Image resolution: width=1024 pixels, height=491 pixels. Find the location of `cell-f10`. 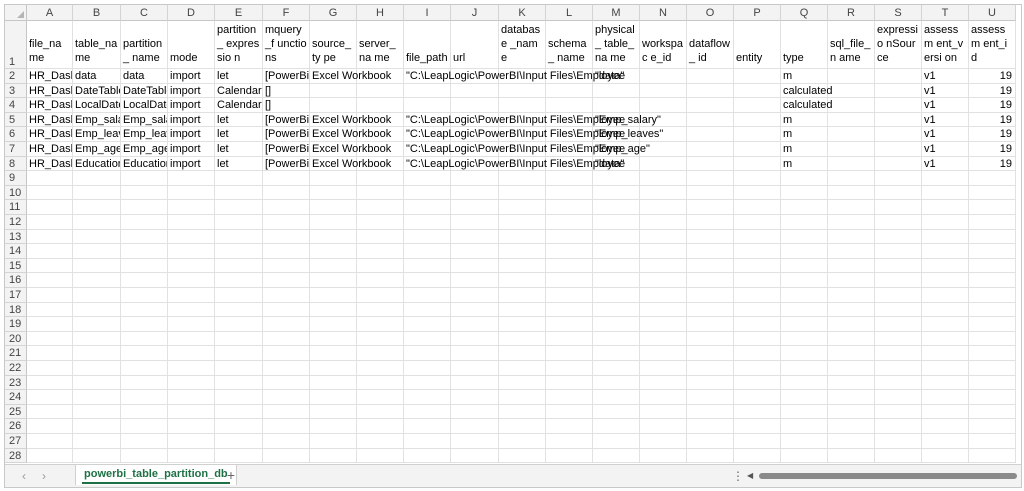

cell-f10 is located at coordinates (286, 193).